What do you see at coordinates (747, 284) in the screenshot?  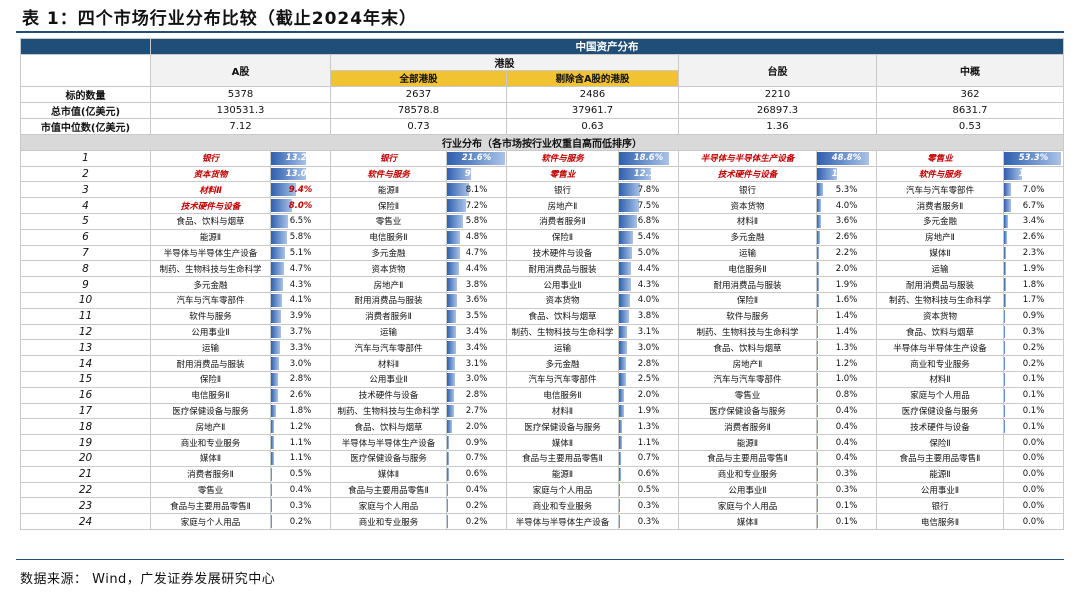 I see `industry-cell: 耐用消费品与服装` at bounding box center [747, 284].